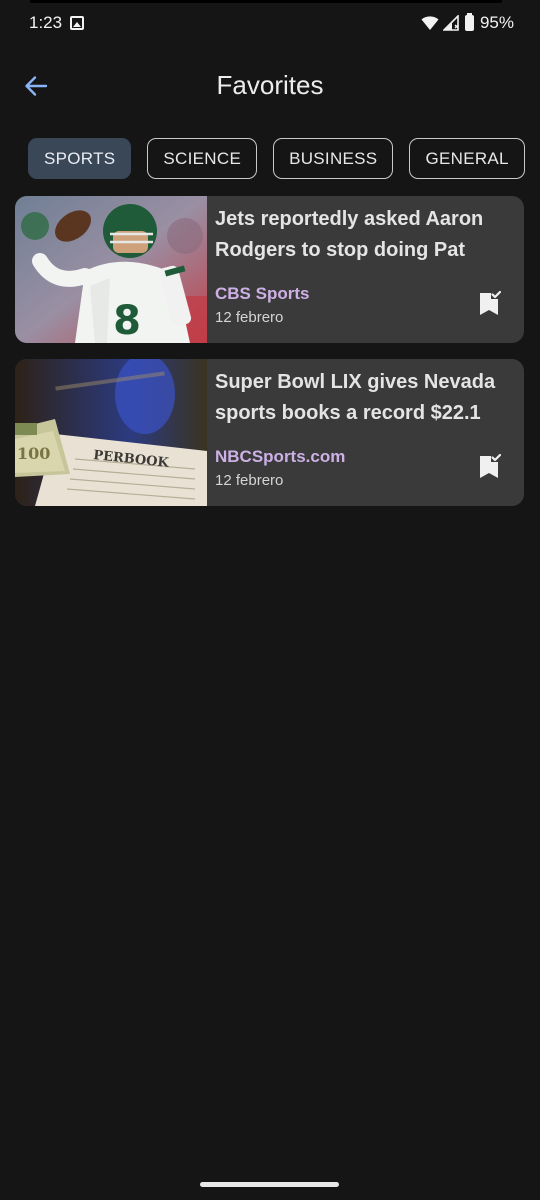  What do you see at coordinates (333, 158) in the screenshot?
I see `chip-business: BUSINESS` at bounding box center [333, 158].